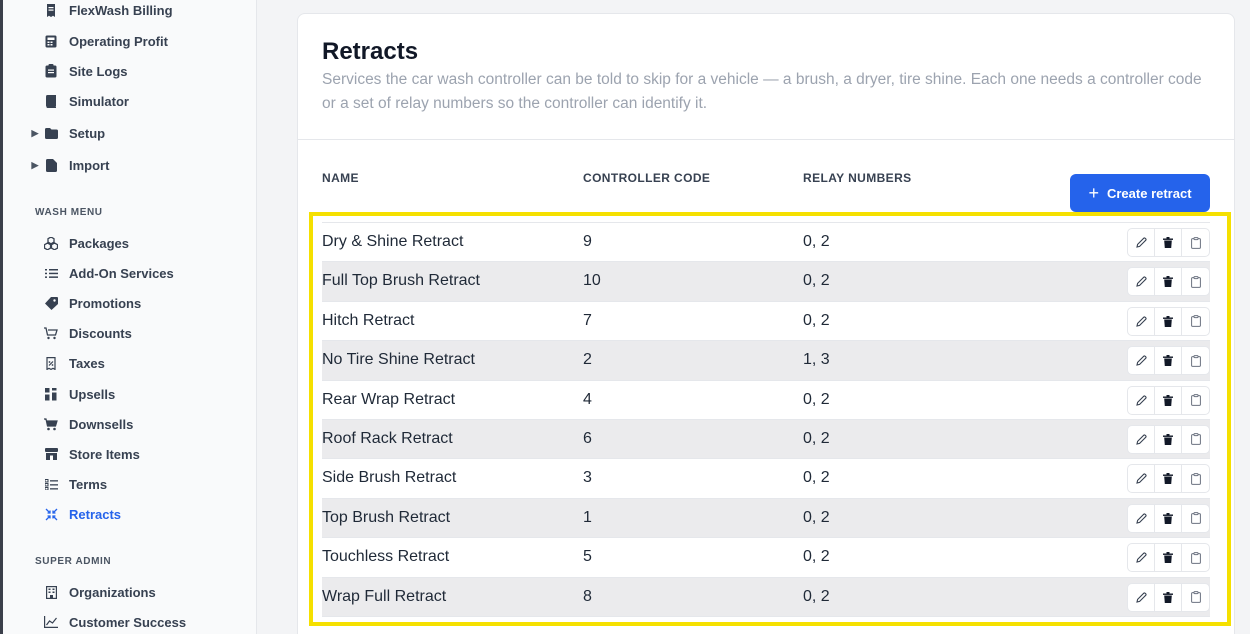 This screenshot has width=1250, height=634. I want to click on page-title: Retracts, so click(370, 51).